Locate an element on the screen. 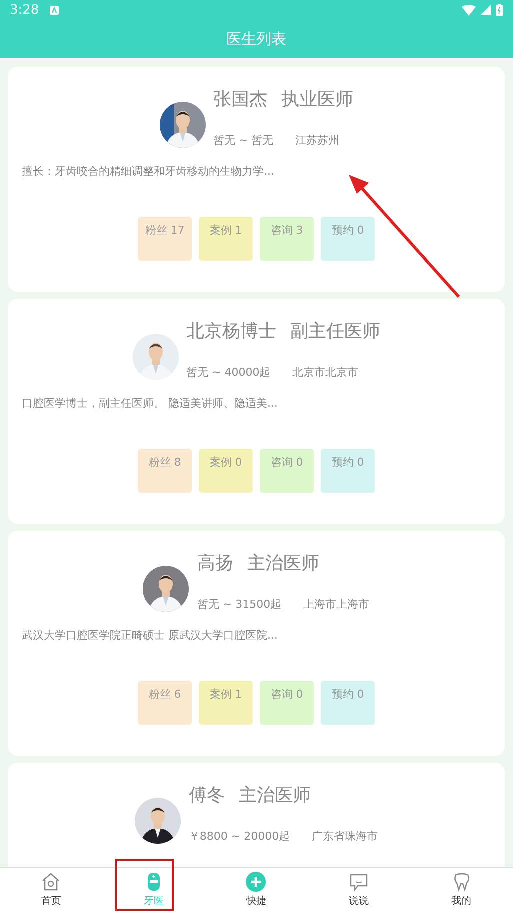 The height and width of the screenshot is (912, 513). nav-tab: 首页 is located at coordinates (51, 890).